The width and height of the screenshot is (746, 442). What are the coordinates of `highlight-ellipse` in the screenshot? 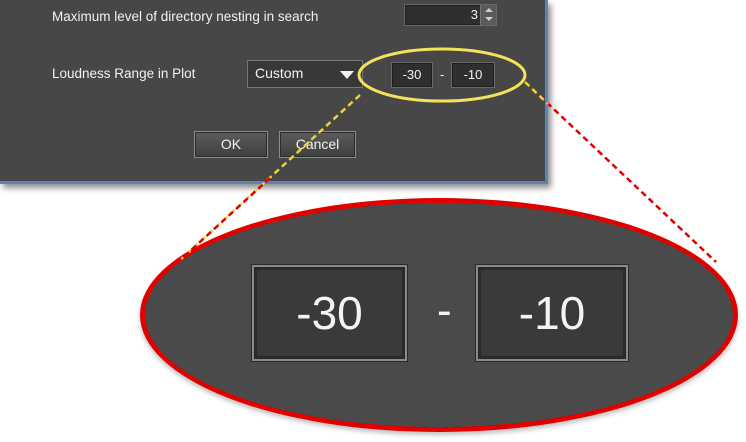 It's located at (442, 75).